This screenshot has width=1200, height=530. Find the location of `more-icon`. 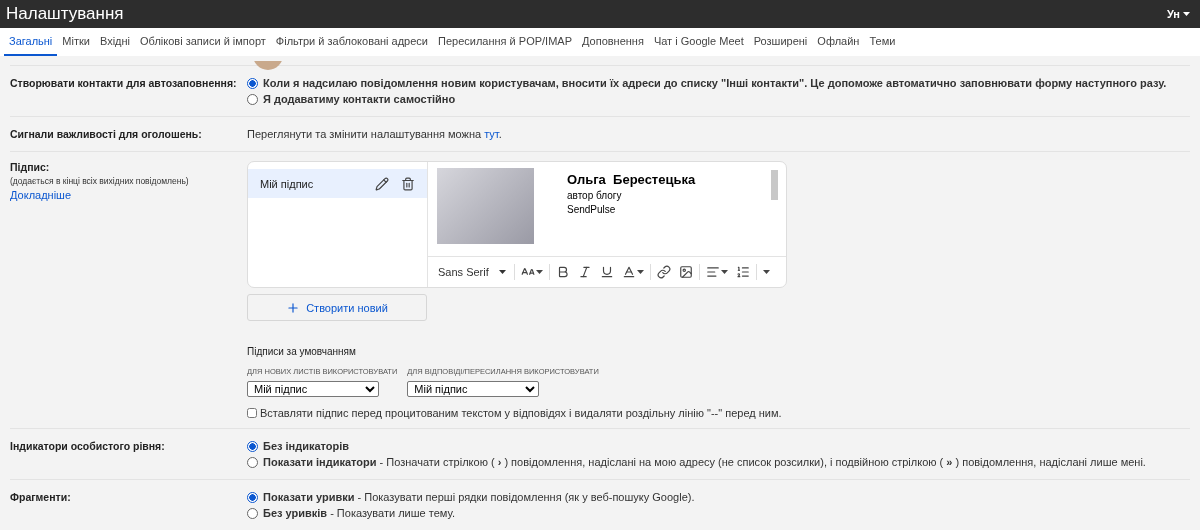

more-icon is located at coordinates (766, 272).